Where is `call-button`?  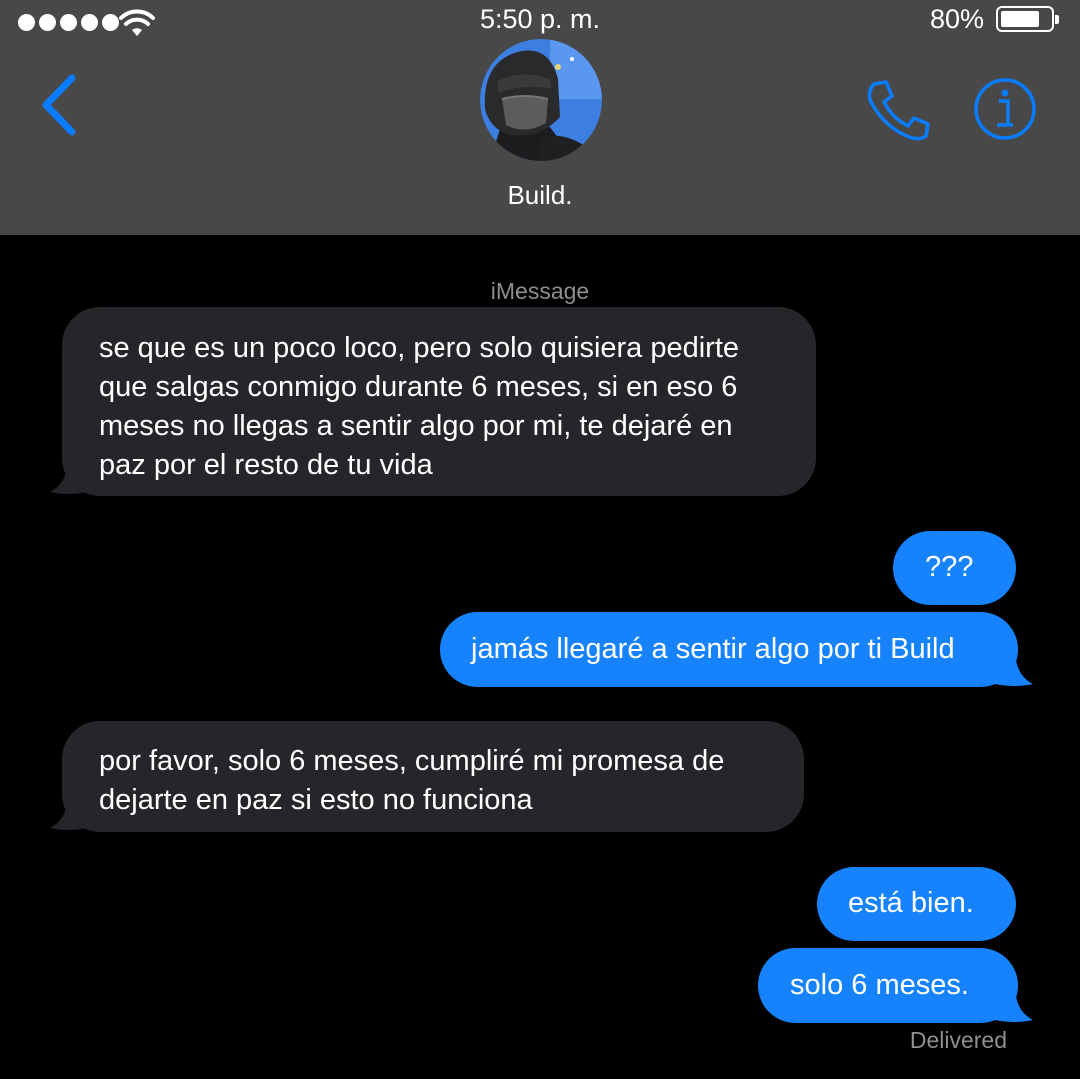
call-button is located at coordinates (897, 110).